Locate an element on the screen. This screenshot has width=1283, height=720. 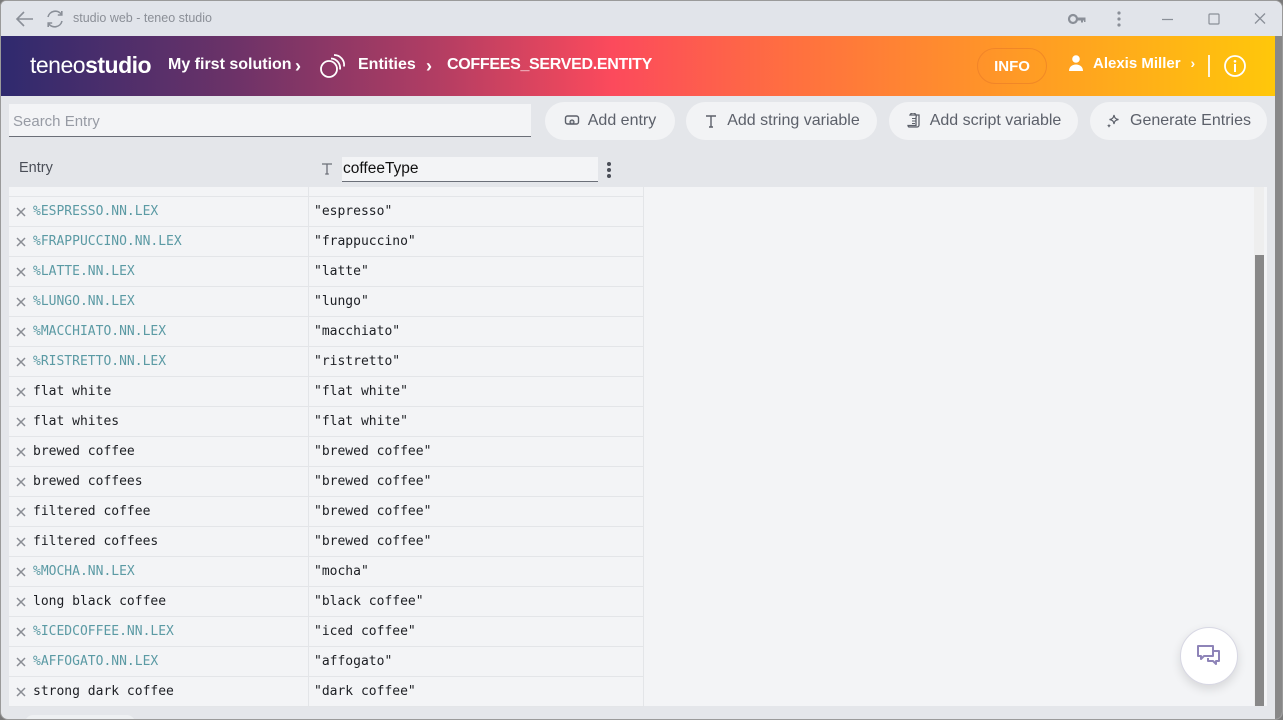
value-cell: "iced coffee" is located at coordinates (476, 631).